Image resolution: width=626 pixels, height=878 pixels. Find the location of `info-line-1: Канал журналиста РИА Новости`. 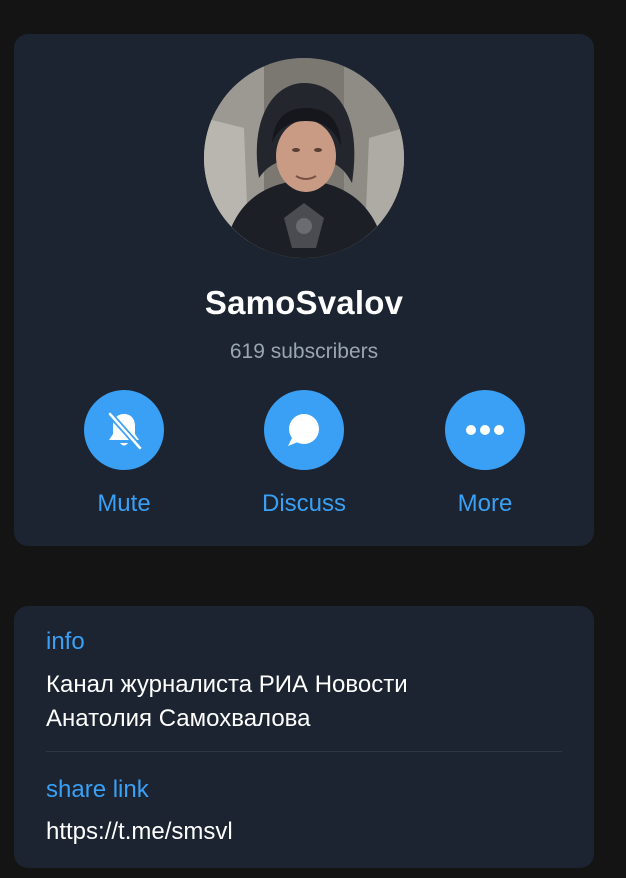

info-line-1: Канал журналиста РИА Новости is located at coordinates (227, 684).